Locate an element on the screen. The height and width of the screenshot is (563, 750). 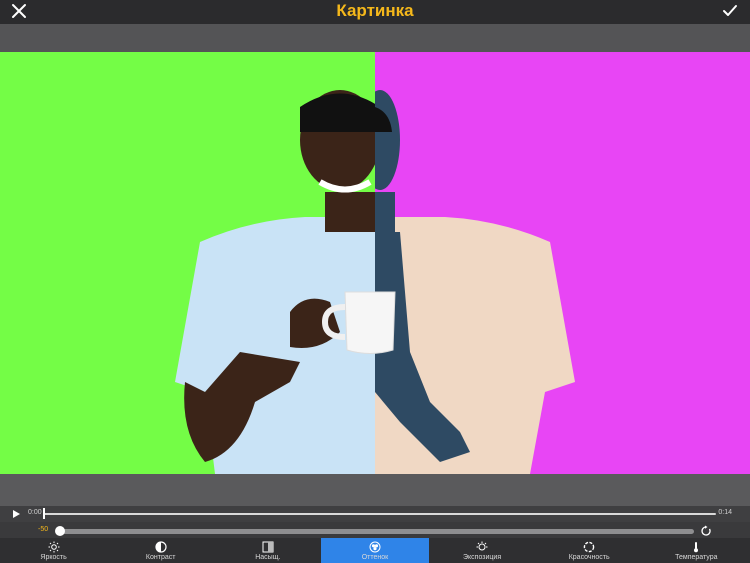
tool-label: Яркость is located at coordinates (53, 557).